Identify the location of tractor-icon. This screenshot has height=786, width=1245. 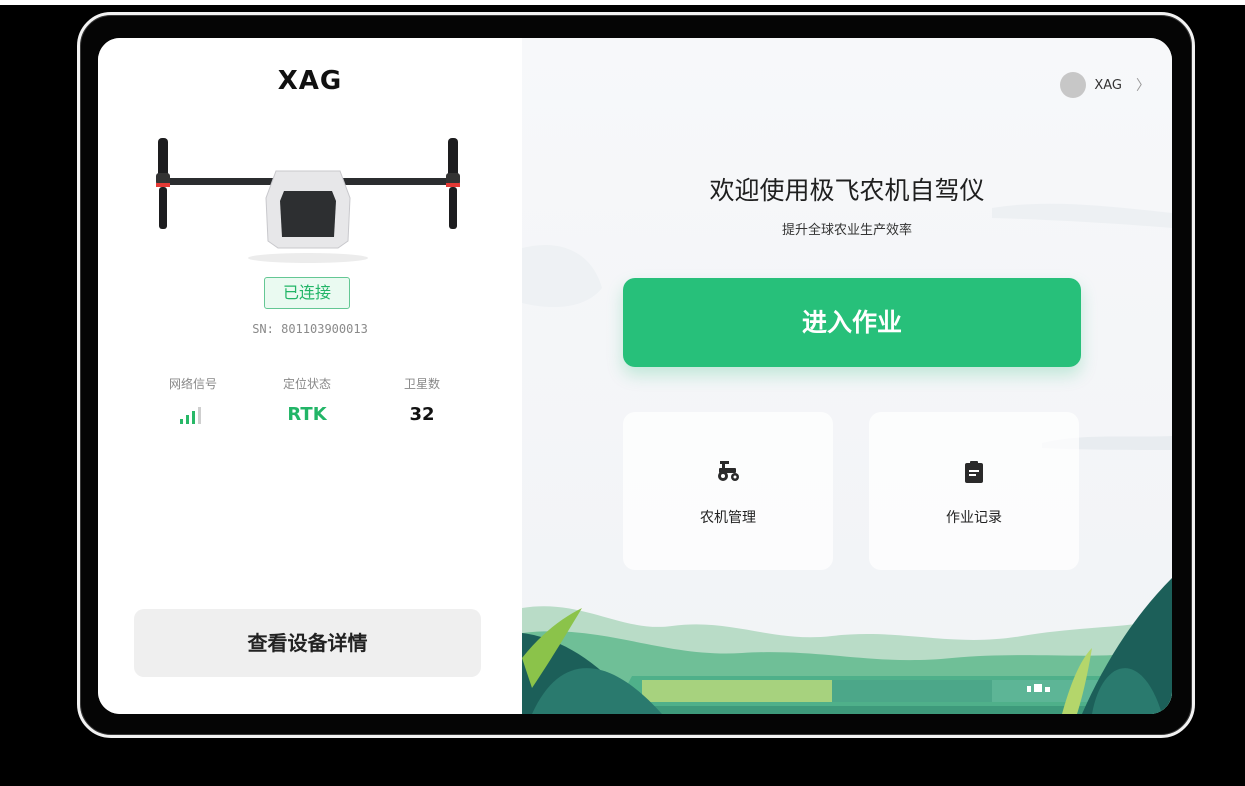
(728, 473).